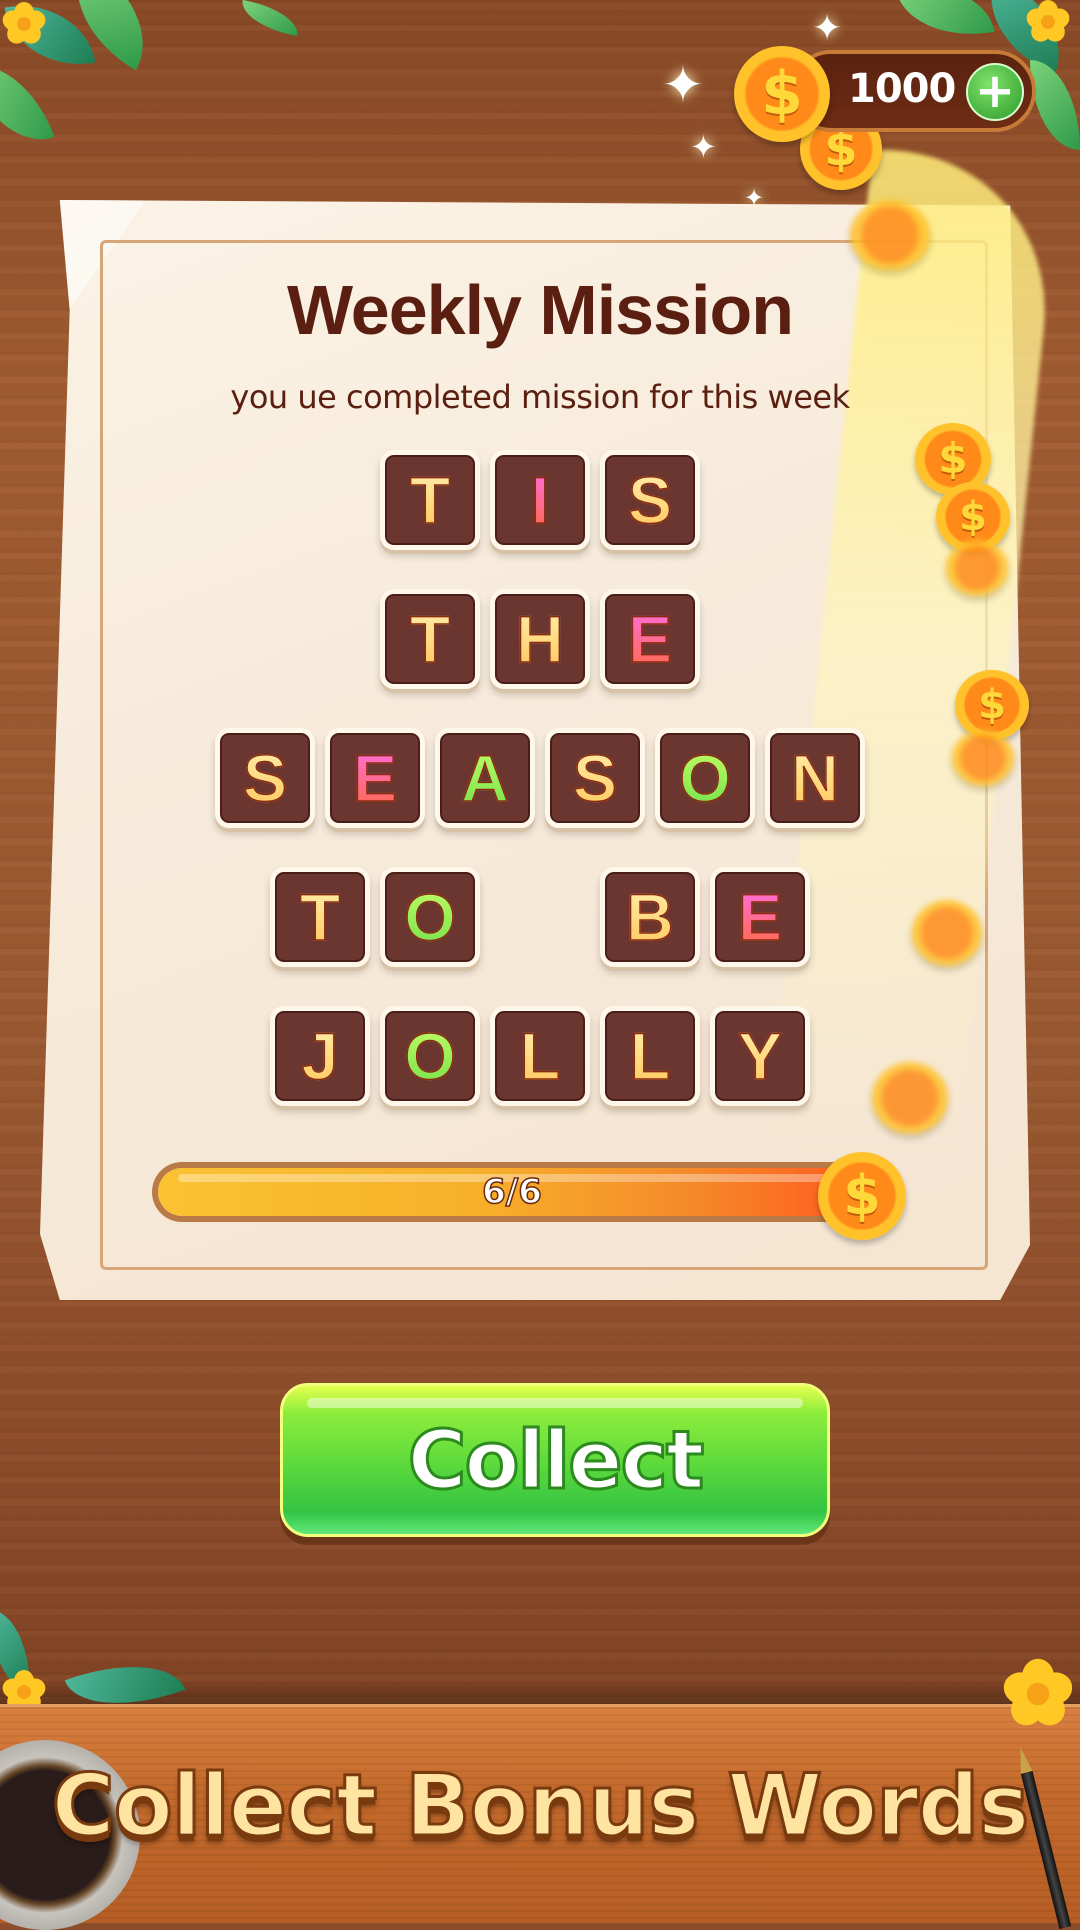 This screenshot has width=1080, height=1930. I want to click on tile-gap, so click(540, 917).